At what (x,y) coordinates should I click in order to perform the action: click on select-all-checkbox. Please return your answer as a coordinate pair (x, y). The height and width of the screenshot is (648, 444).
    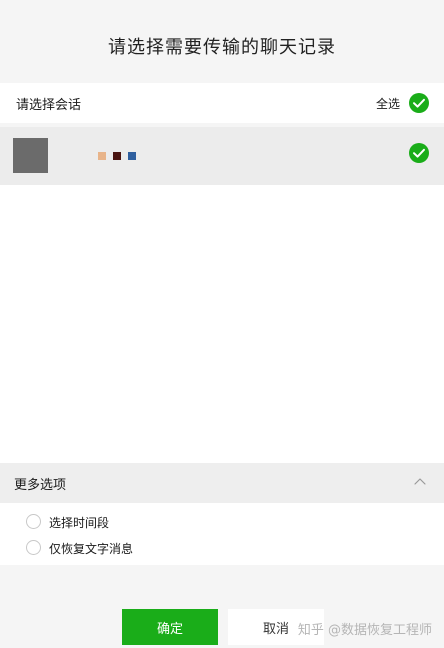
    Looking at the image, I should click on (419, 103).